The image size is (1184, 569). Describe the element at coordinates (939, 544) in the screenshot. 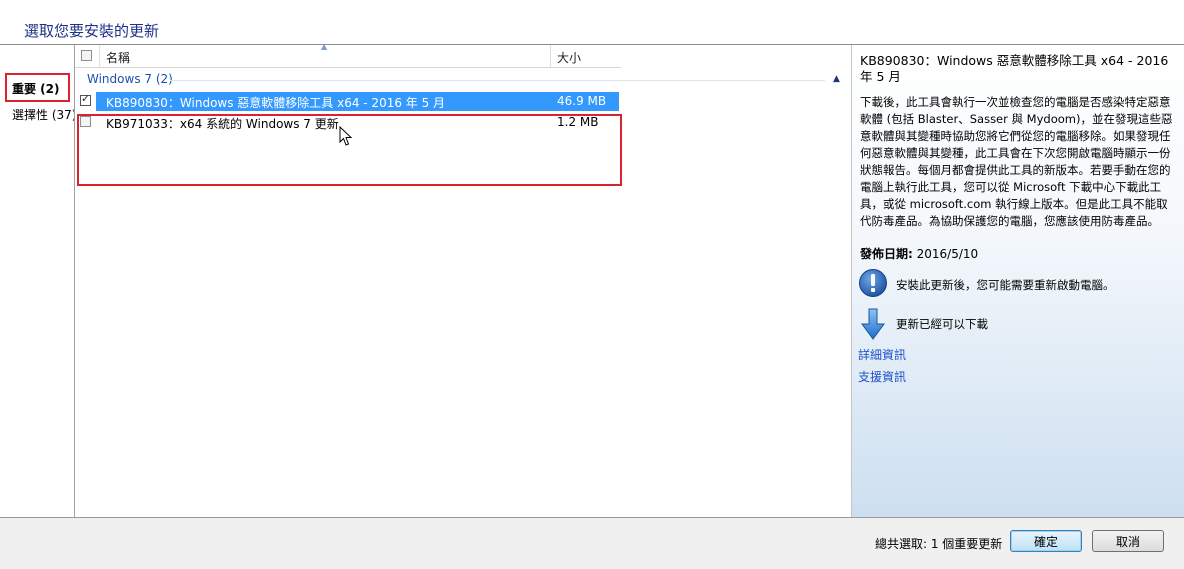

I see `selection-total: 總共選取: 1 個重要更新` at that location.